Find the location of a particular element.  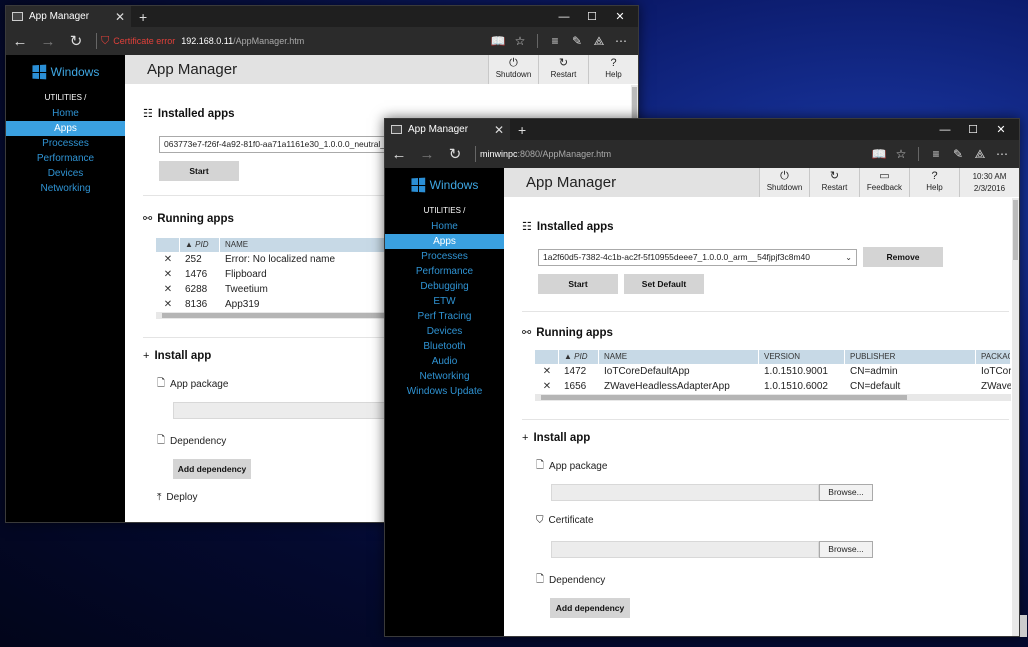

certificate-field is located at coordinates (685, 549).